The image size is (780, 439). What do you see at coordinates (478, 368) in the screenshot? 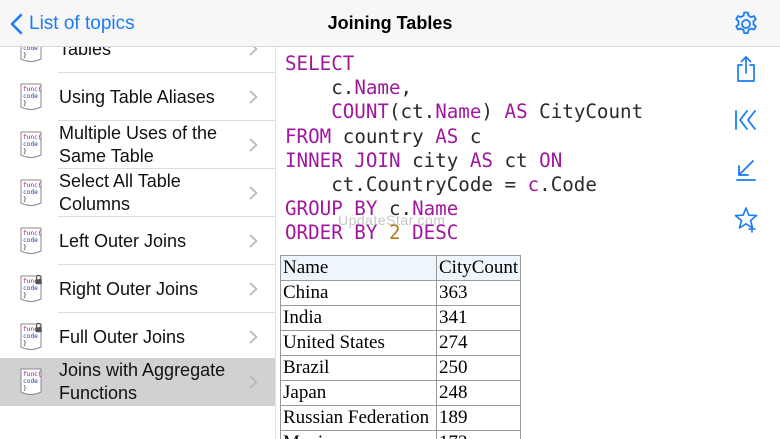
I see `table-cell: 250` at bounding box center [478, 368].